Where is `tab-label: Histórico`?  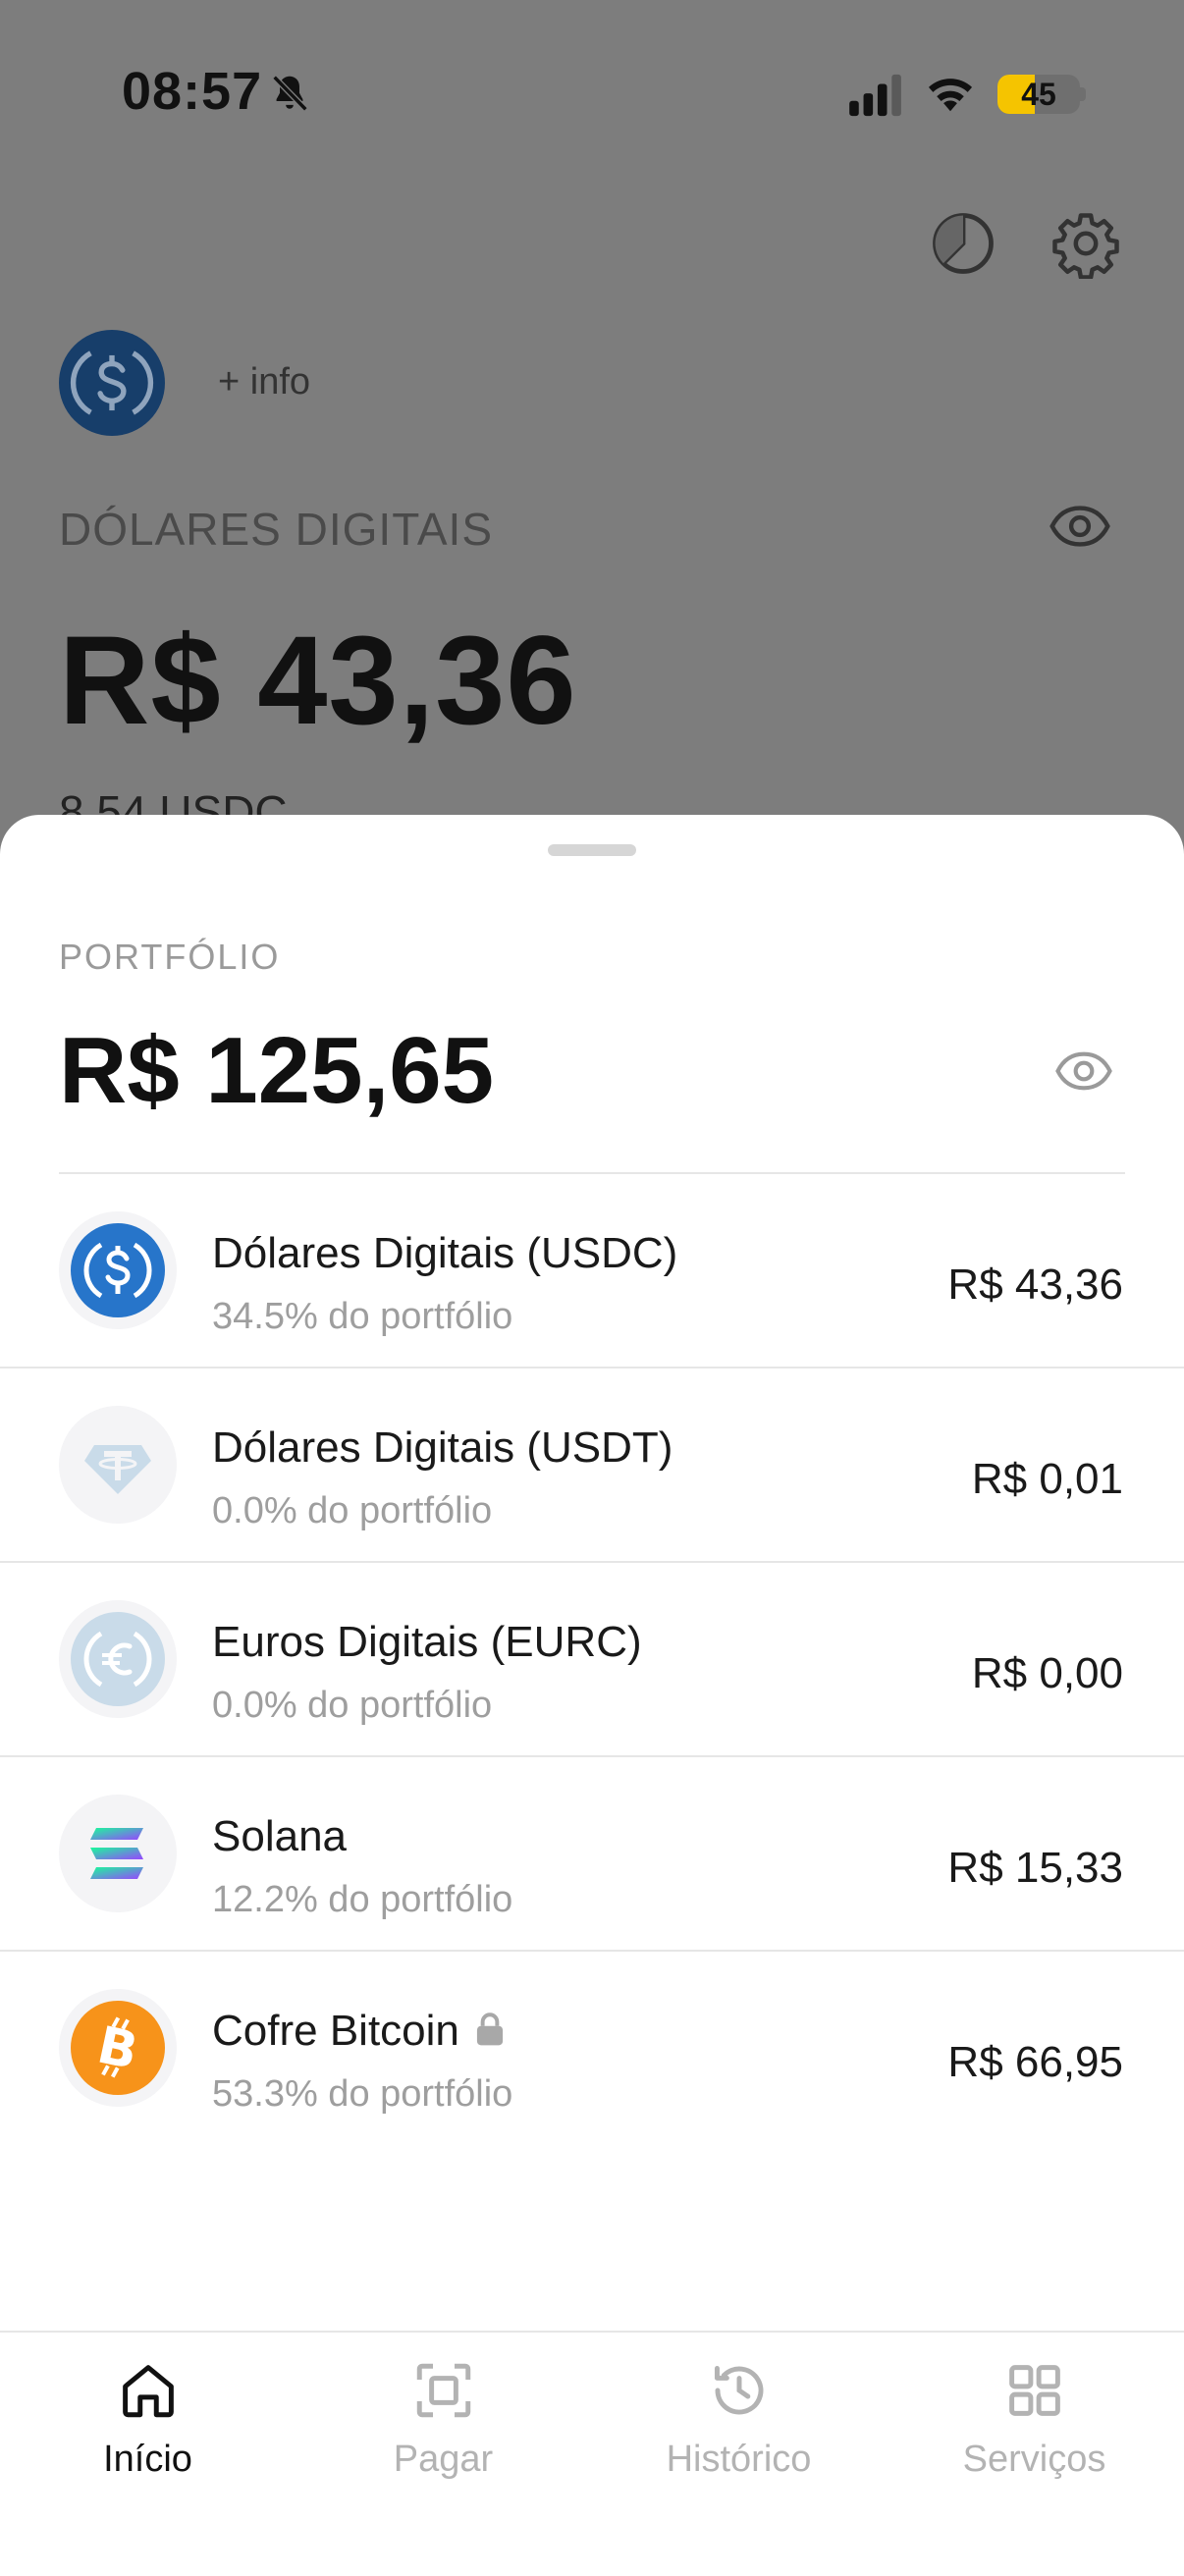 tab-label: Histórico is located at coordinates (739, 2459).